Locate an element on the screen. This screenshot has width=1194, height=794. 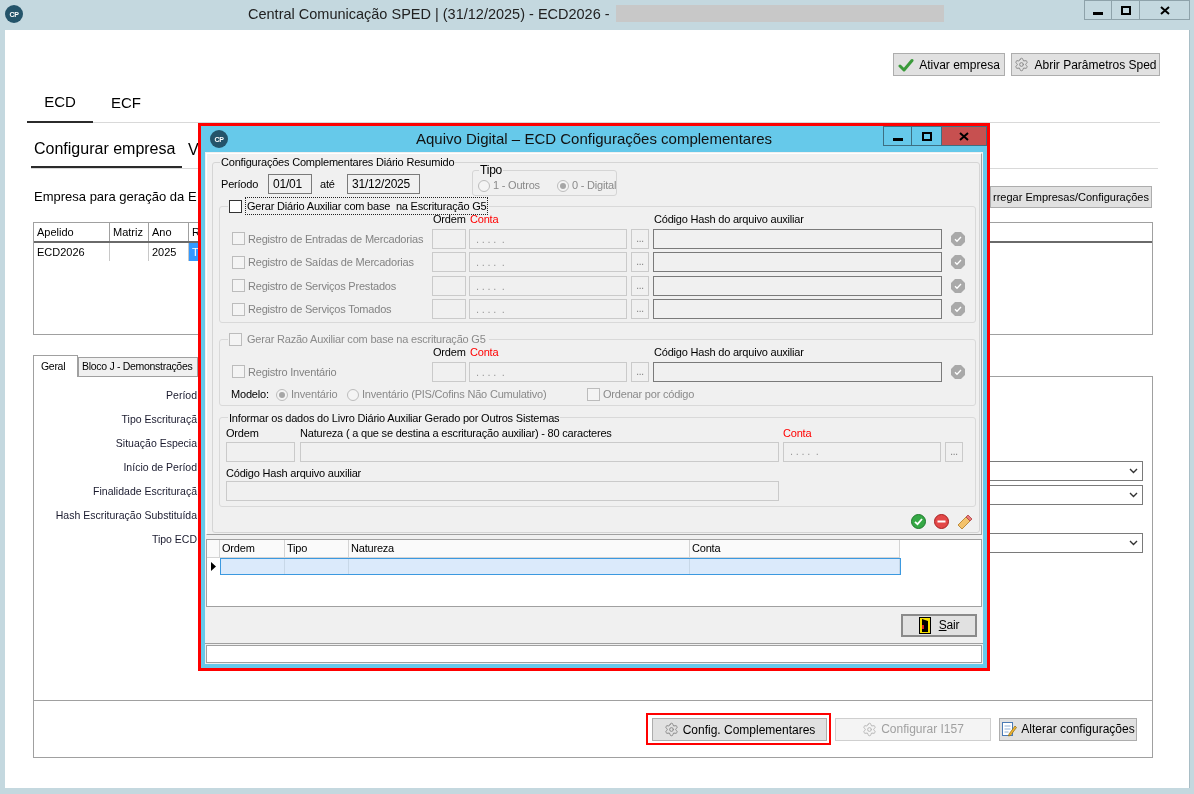
column-header: Tipo is located at coordinates (317, 549).